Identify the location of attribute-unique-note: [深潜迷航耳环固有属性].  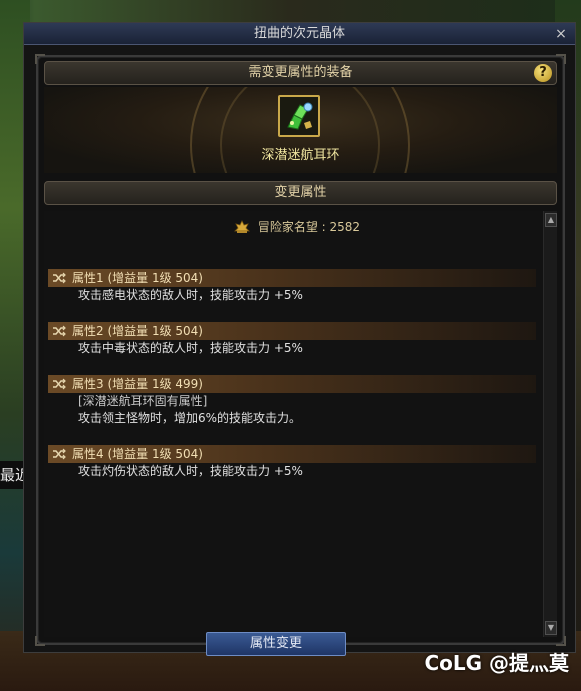
(143, 401).